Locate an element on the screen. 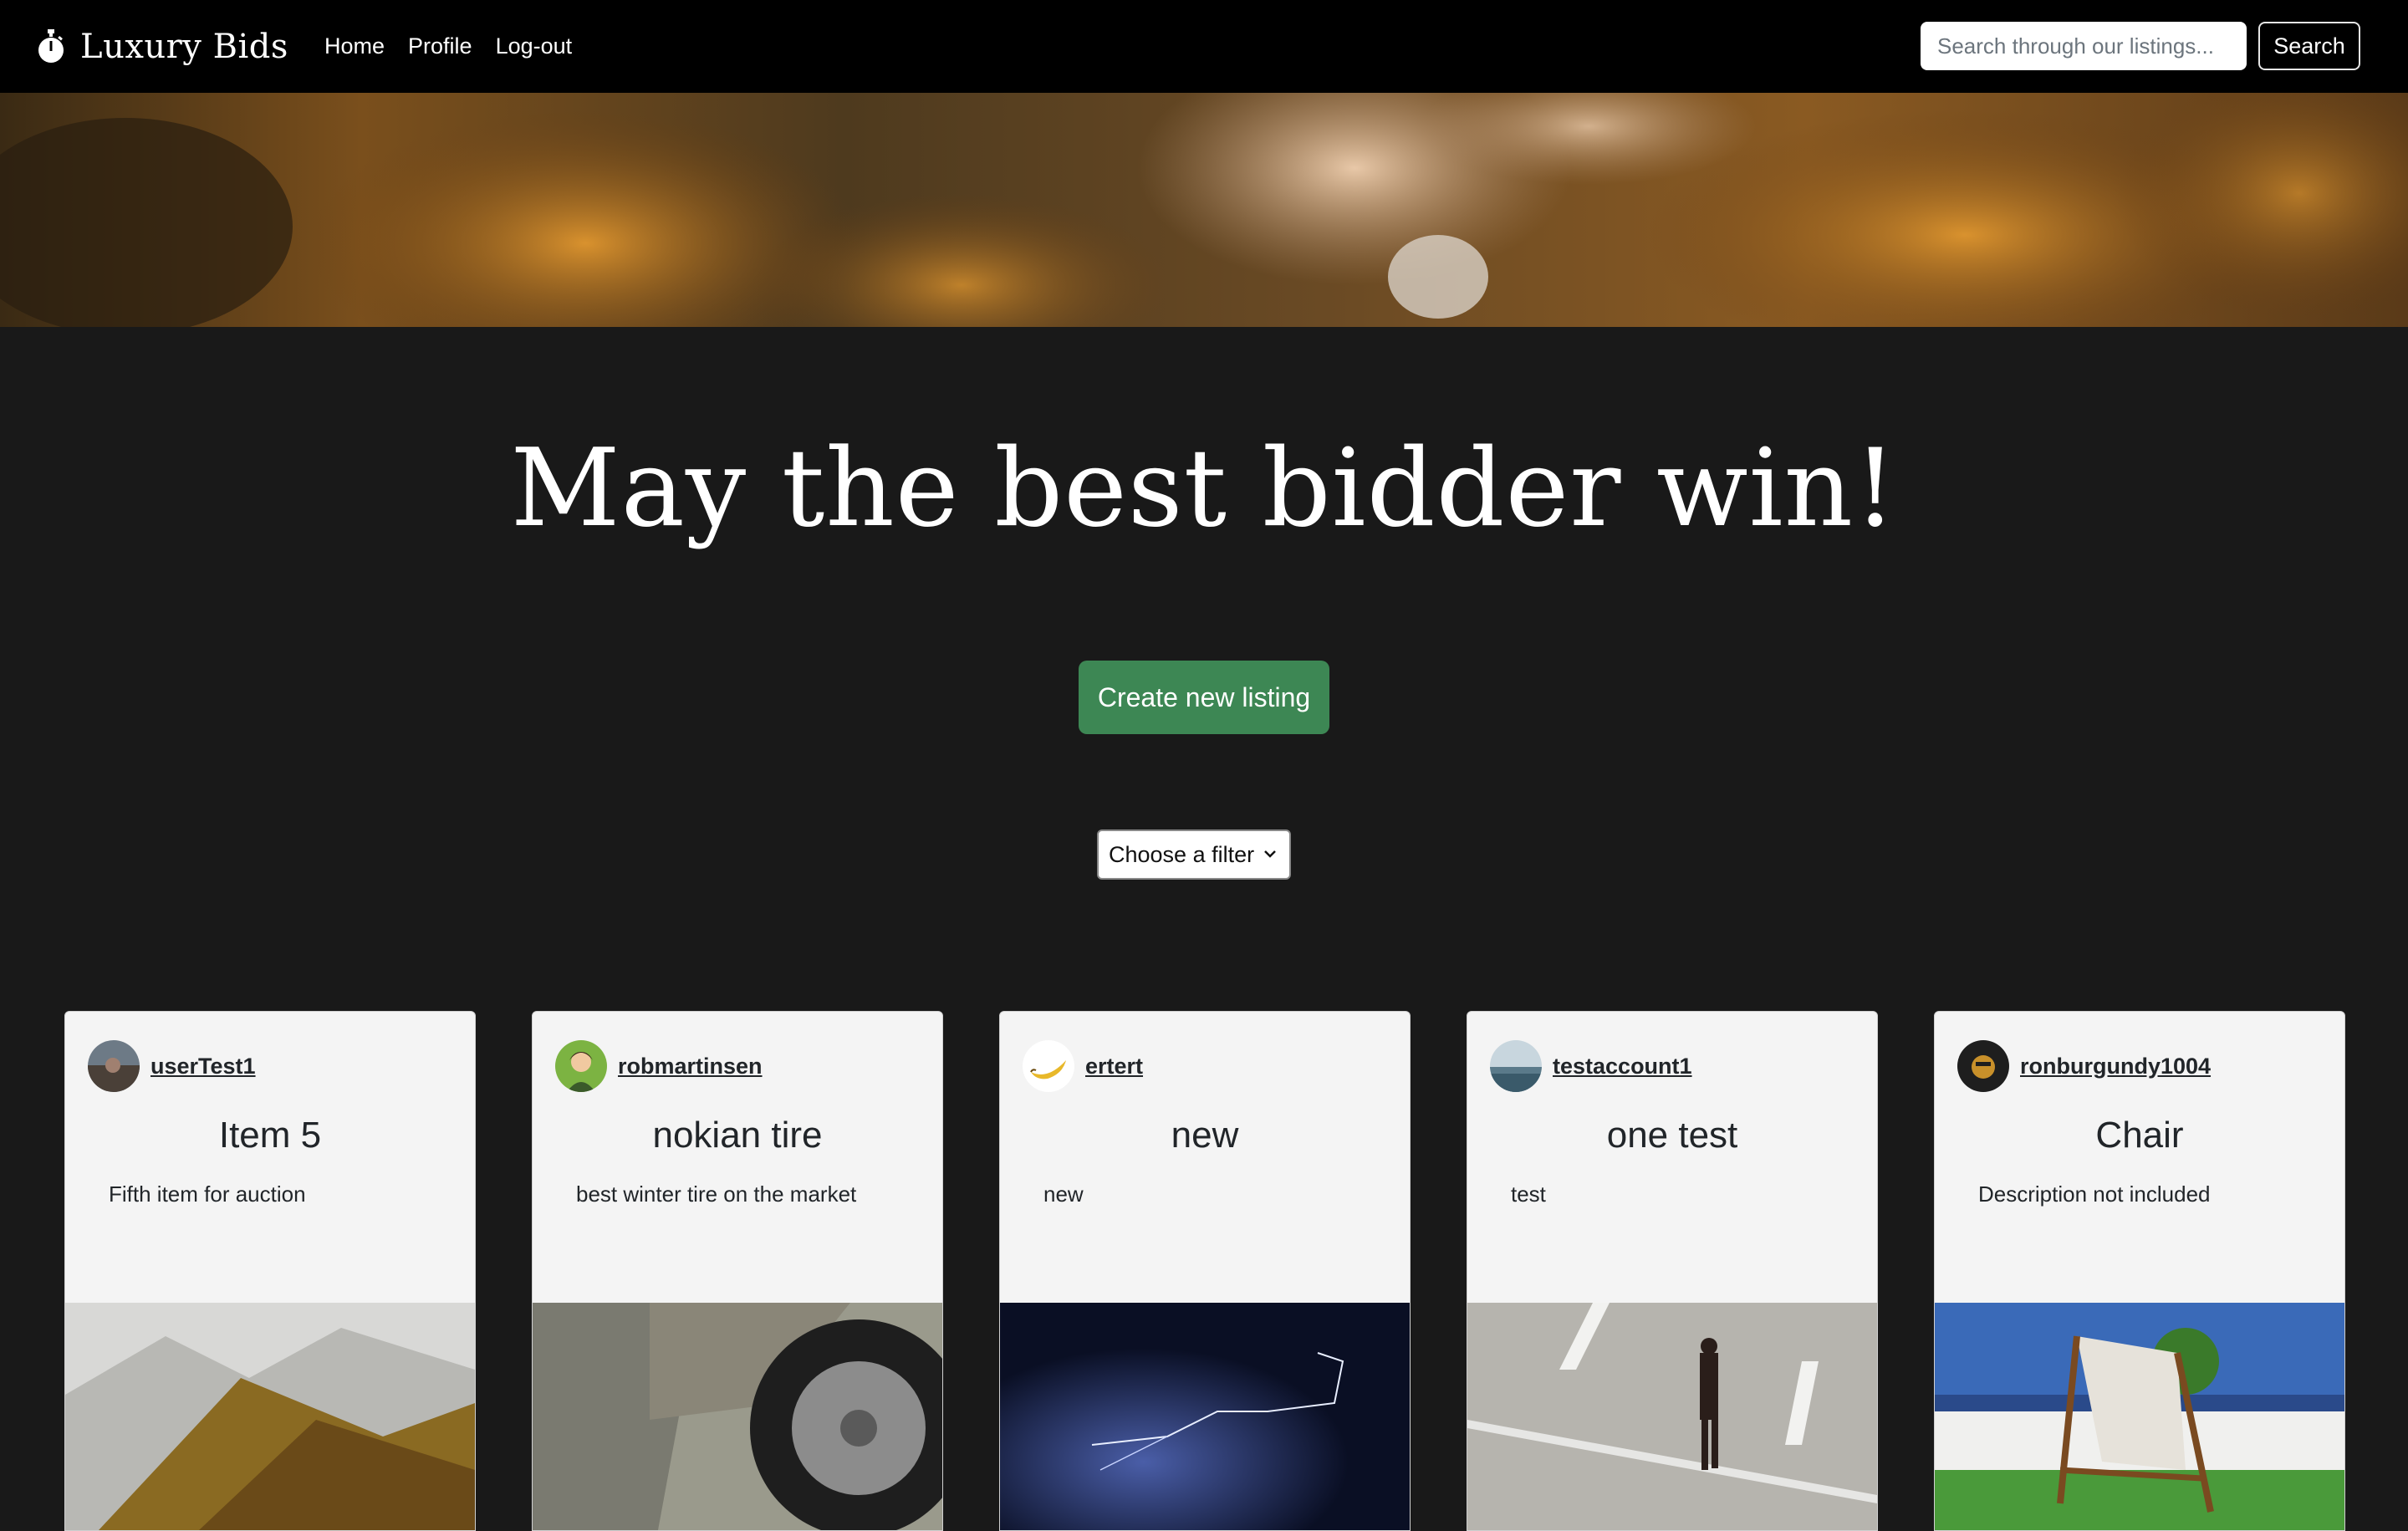  listing-description: test is located at coordinates (1529, 1194).